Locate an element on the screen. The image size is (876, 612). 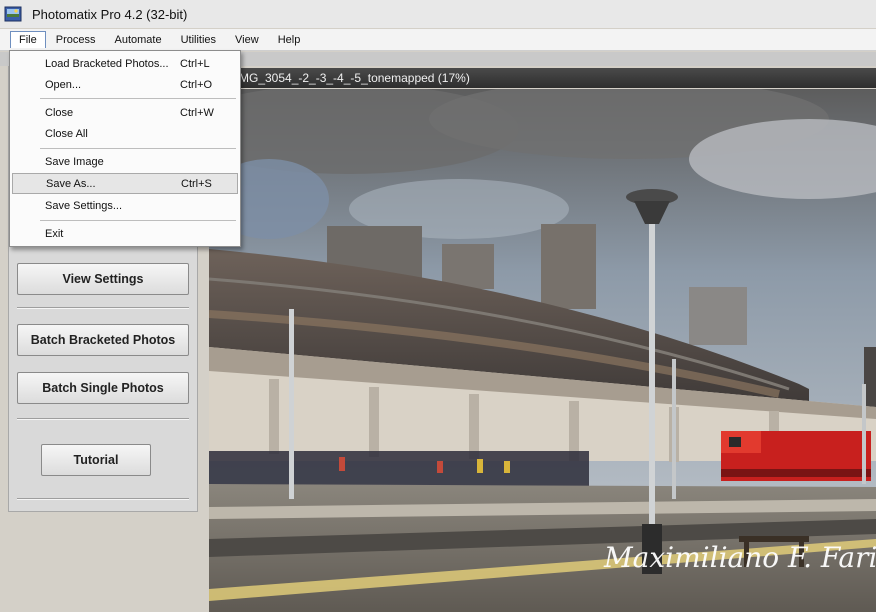
menu-item-save-image: Save Image is located at coordinates (125, 161).